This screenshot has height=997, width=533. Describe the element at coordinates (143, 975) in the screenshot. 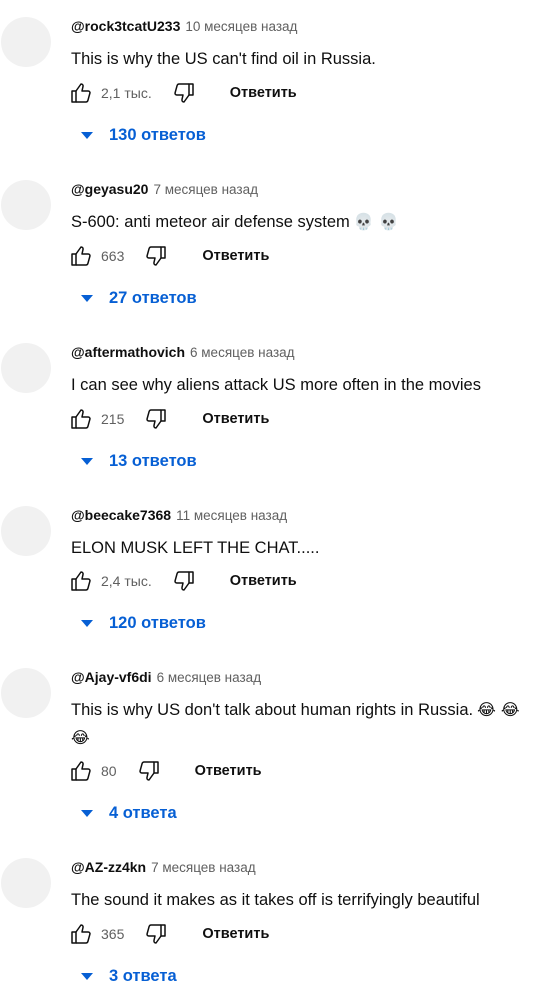

I see `replies-count-label: 3 ответа` at that location.